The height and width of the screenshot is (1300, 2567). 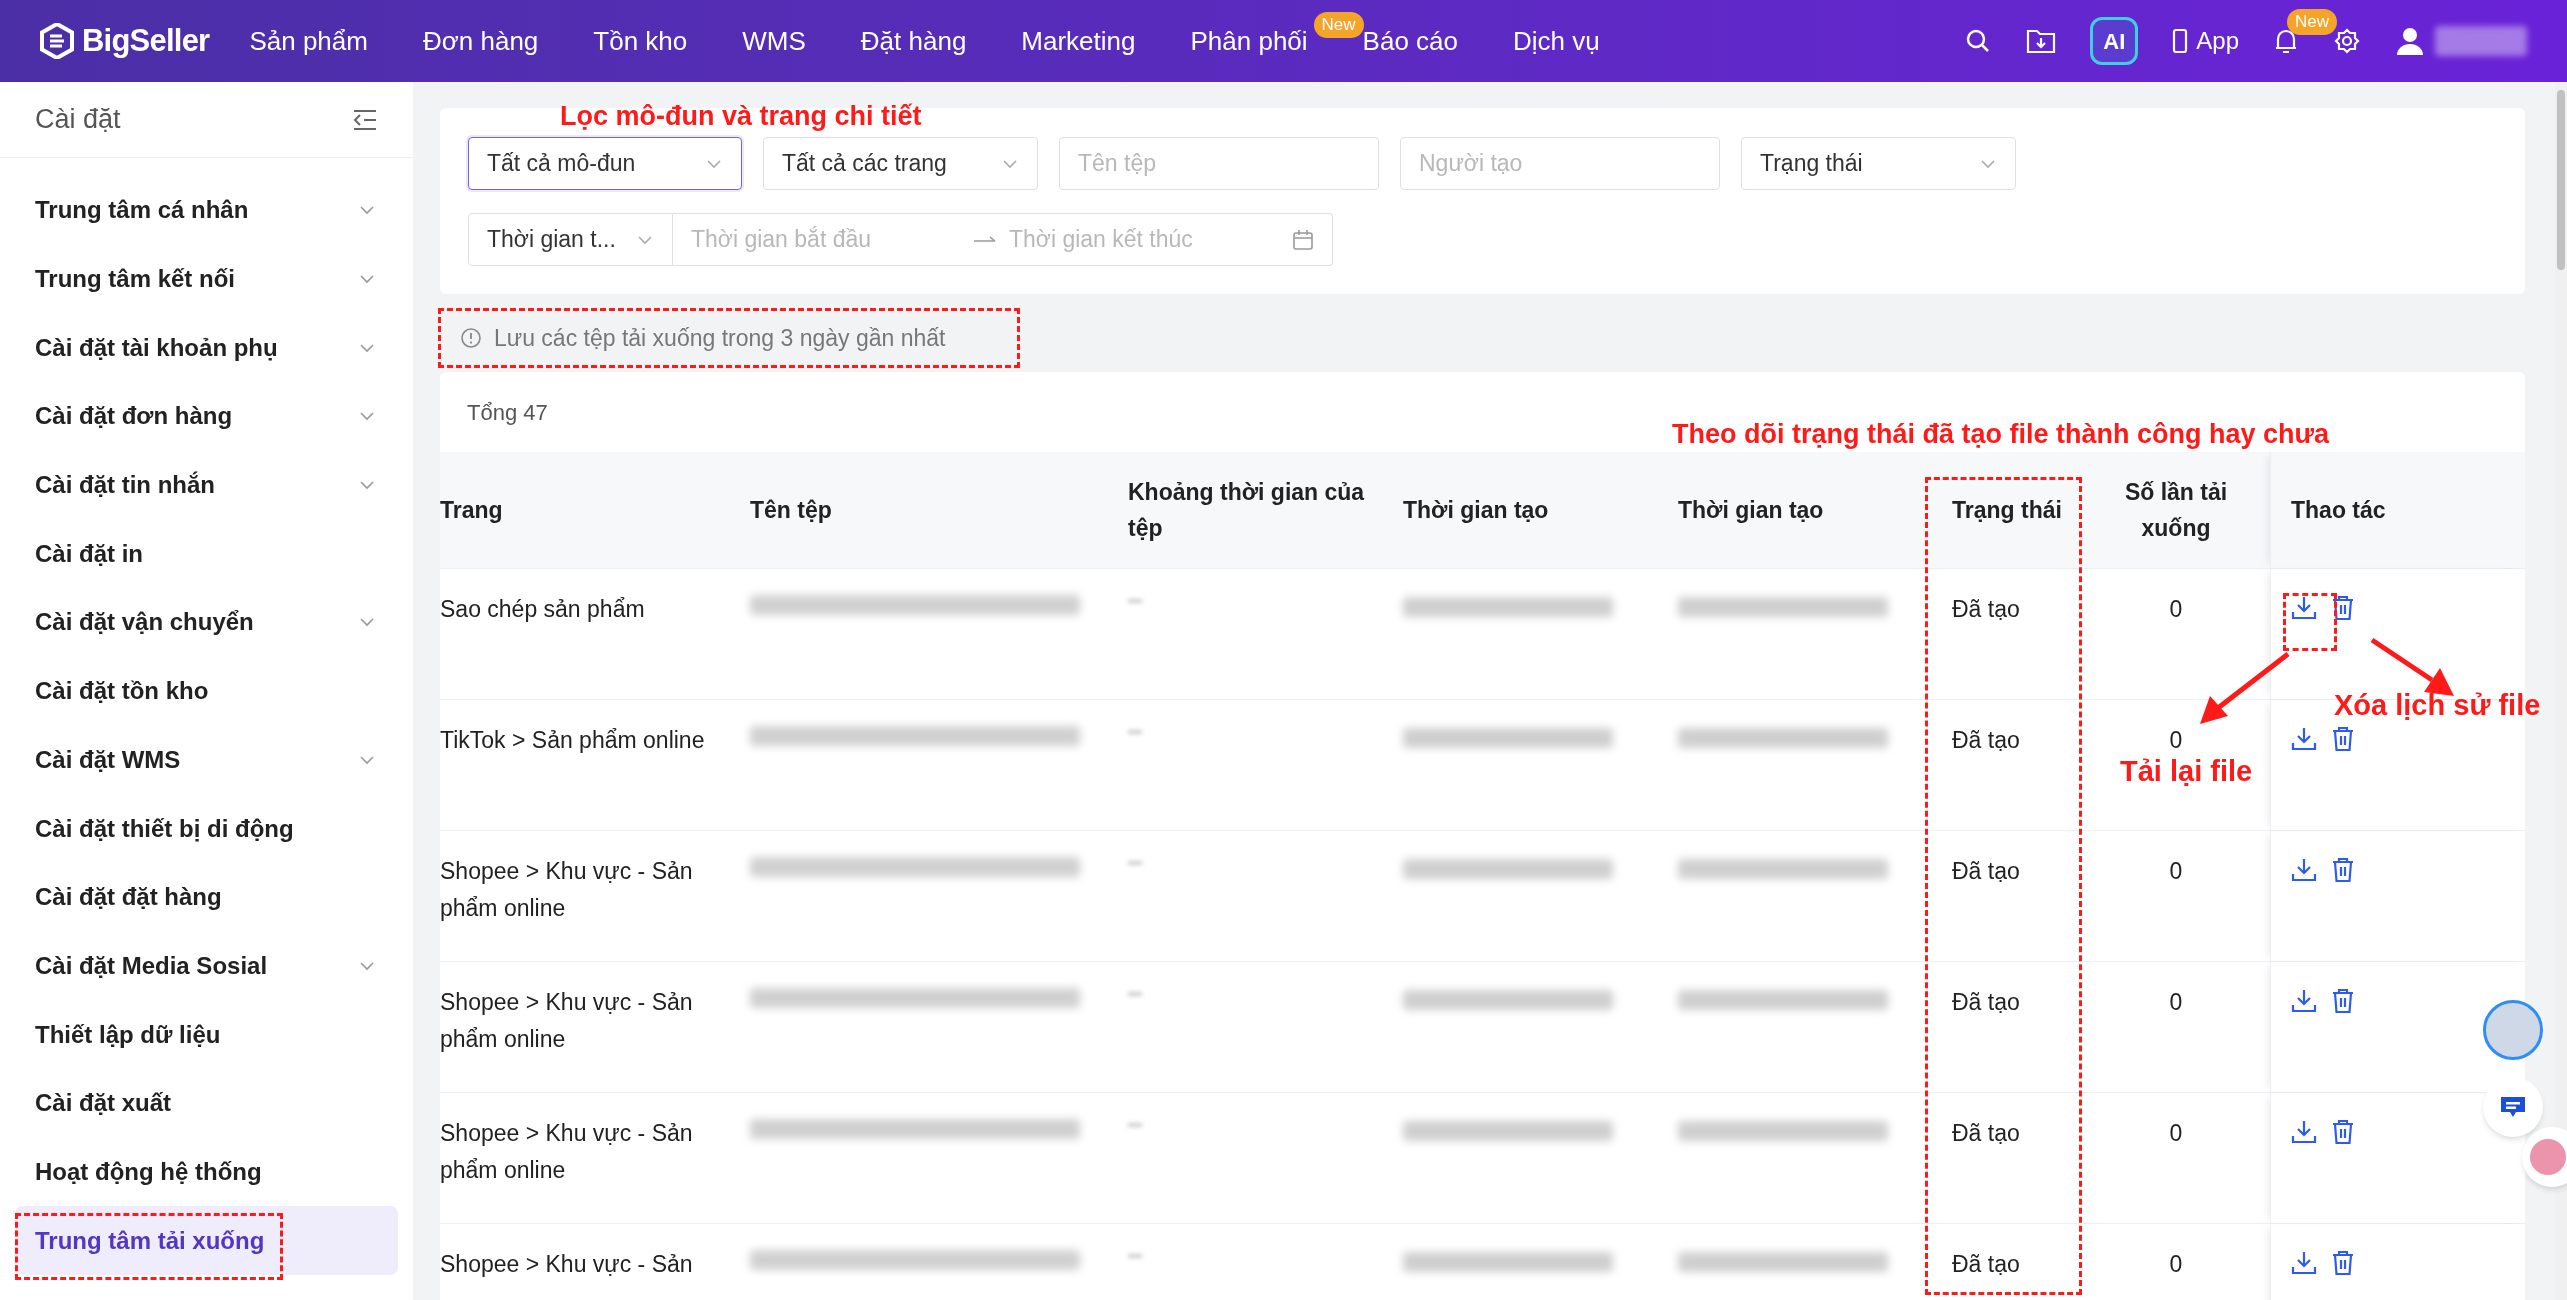 What do you see at coordinates (206, 966) in the screenshot?
I see `sidebar-item: Cài đặt Media Sosial` at bounding box center [206, 966].